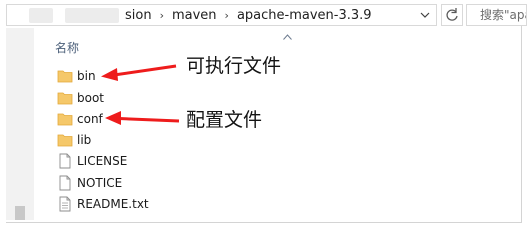  What do you see at coordinates (234, 66) in the screenshot?
I see `annotation-executable: 可执行文件` at bounding box center [234, 66].